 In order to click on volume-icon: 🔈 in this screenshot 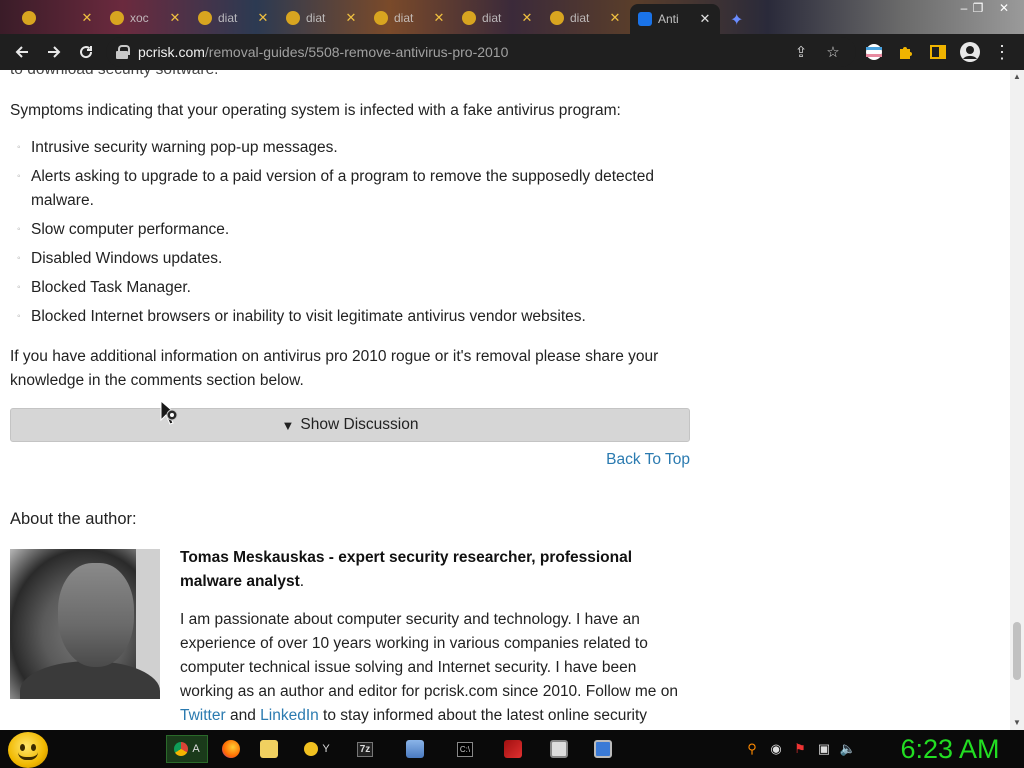, I will do `click(848, 749)`.